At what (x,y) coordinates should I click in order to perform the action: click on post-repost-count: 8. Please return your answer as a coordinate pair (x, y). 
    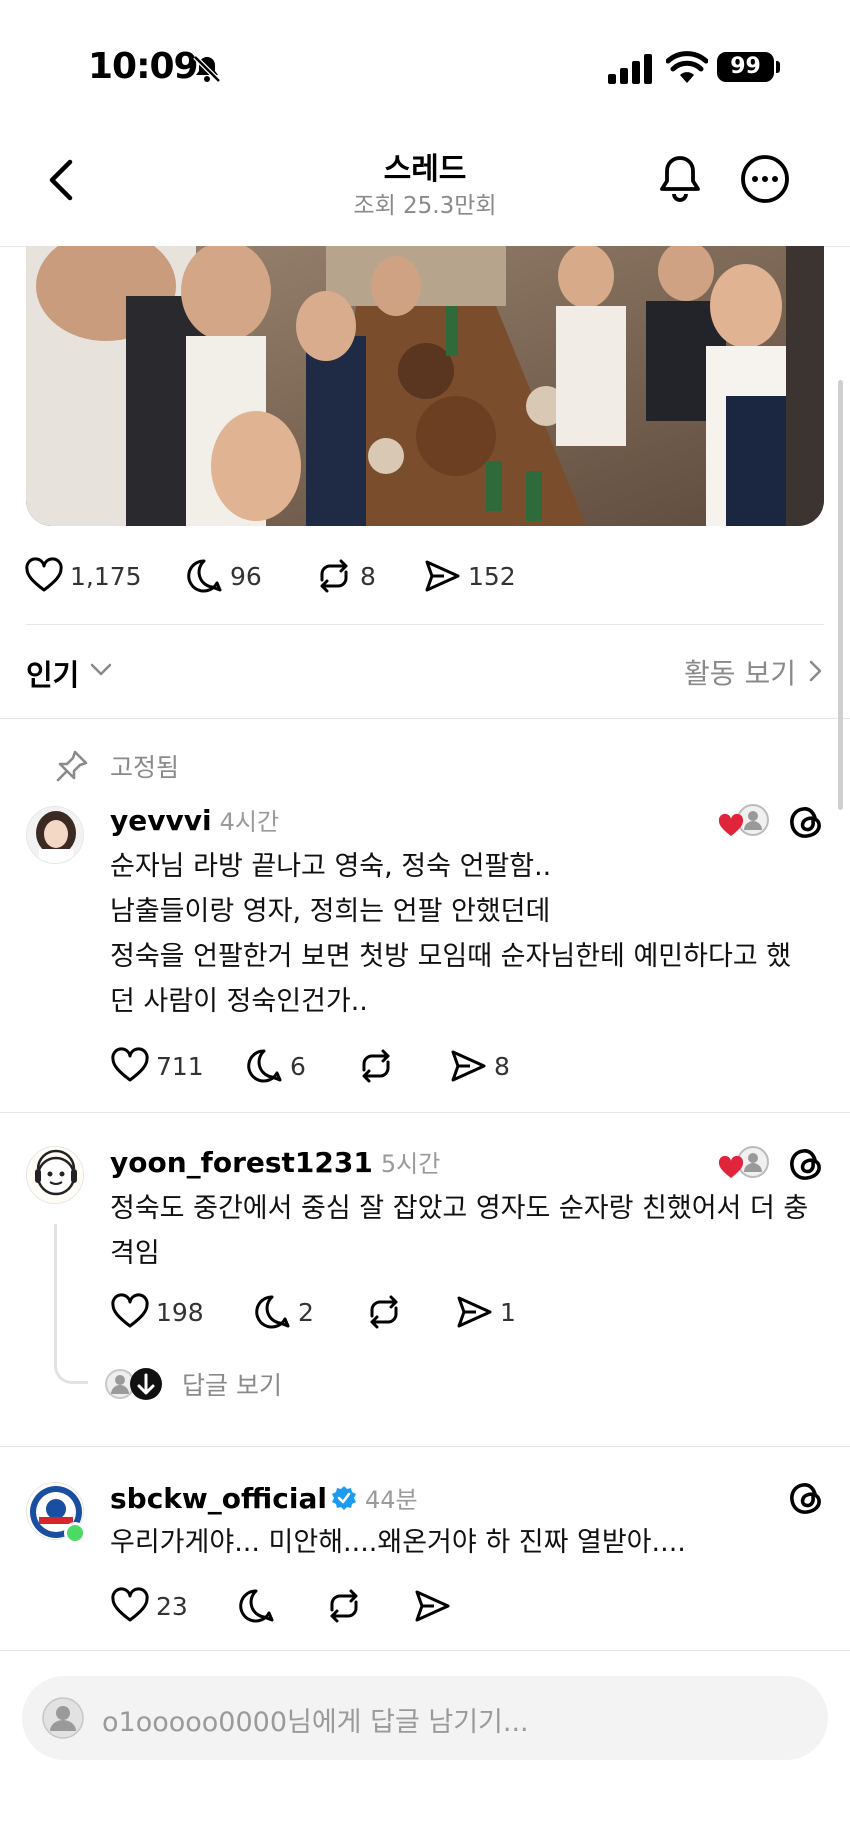
    Looking at the image, I should click on (368, 576).